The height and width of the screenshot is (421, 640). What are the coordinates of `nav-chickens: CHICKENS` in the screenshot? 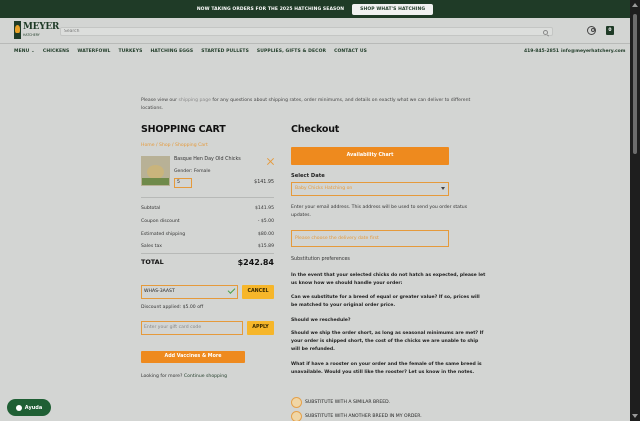 It's located at (56, 51).